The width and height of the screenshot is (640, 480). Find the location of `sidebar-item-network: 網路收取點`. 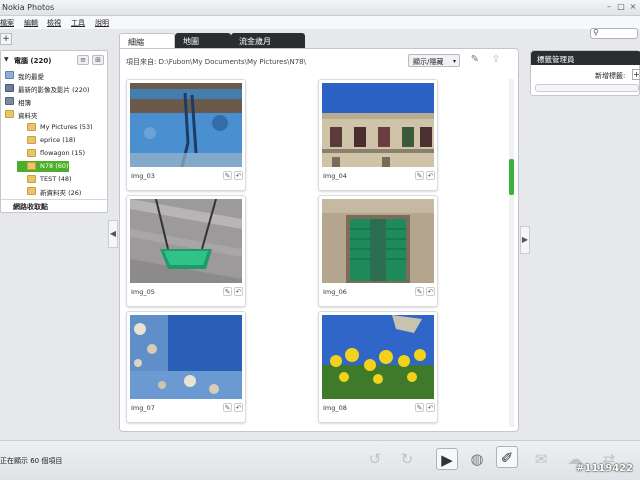

sidebar-item-network: 網路收取點 is located at coordinates (30, 207).